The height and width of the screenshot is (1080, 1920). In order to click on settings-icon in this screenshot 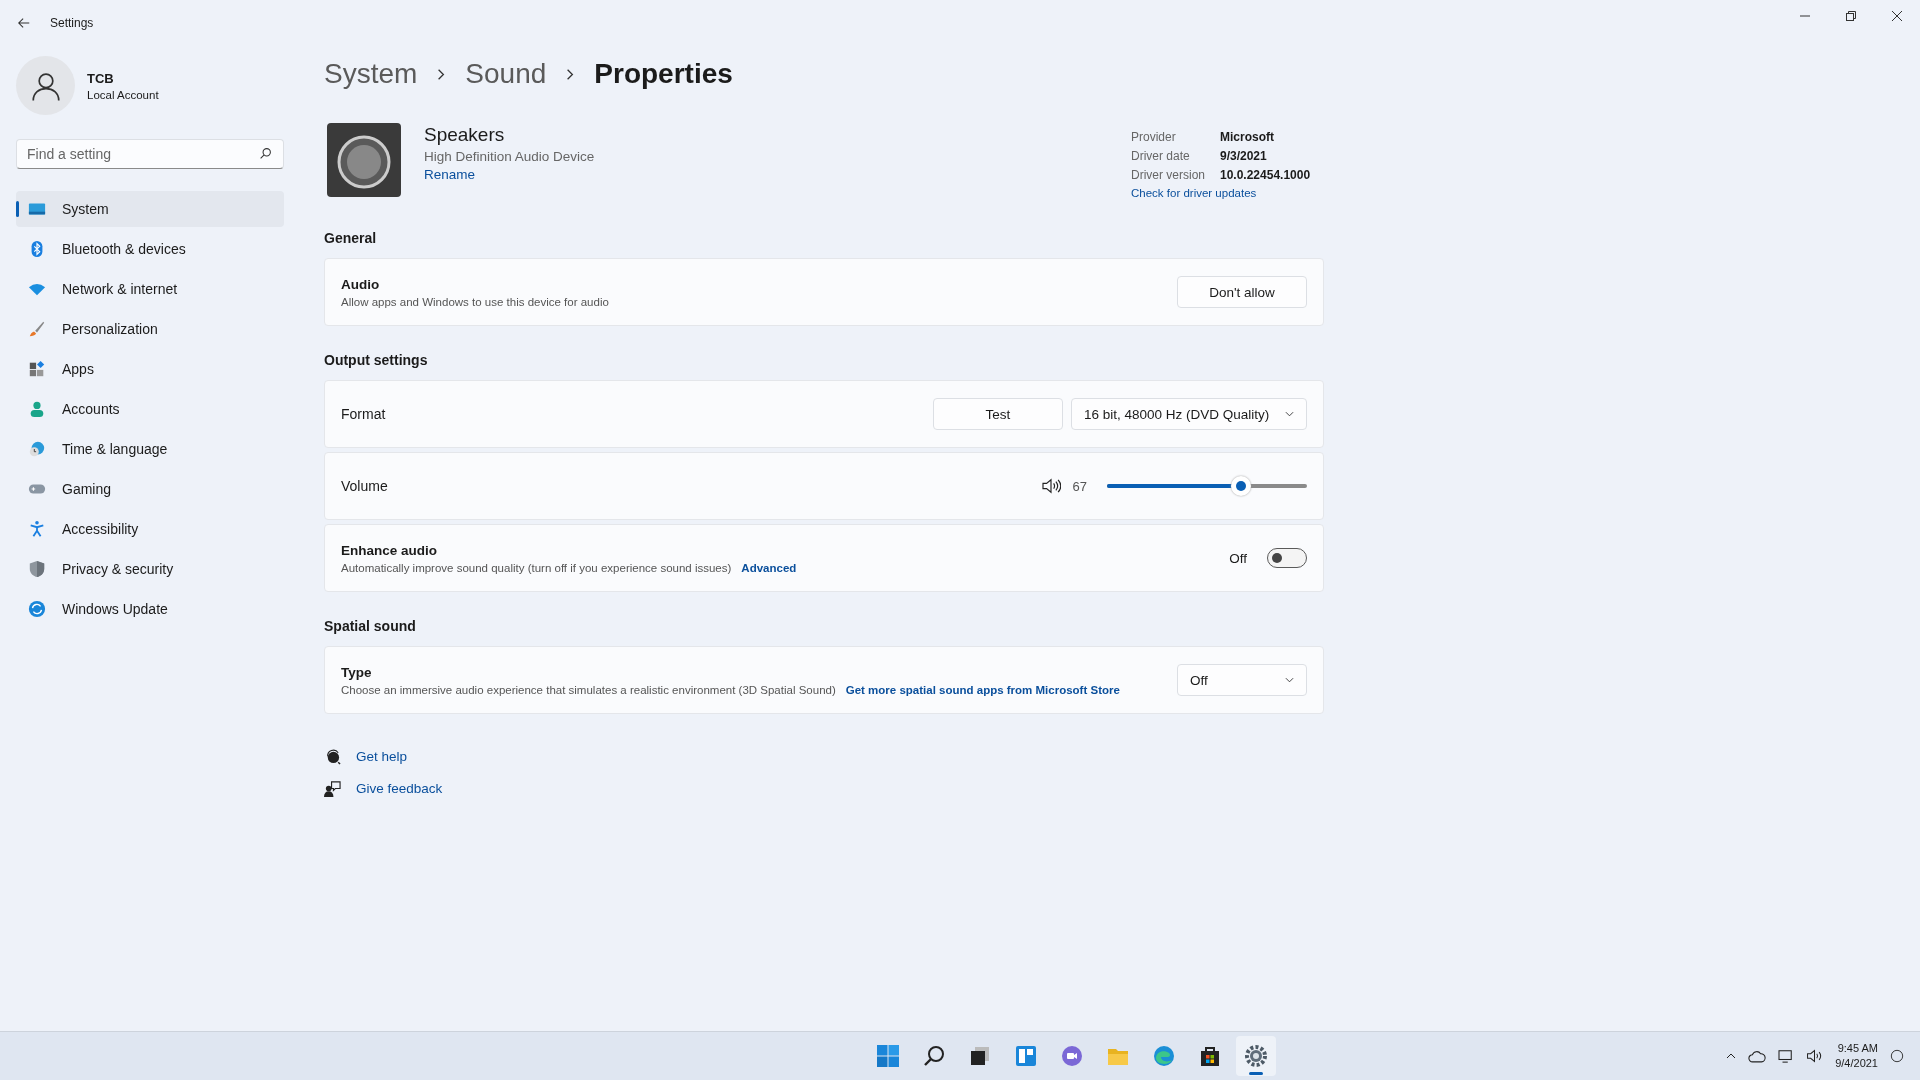, I will do `click(1256, 1056)`.